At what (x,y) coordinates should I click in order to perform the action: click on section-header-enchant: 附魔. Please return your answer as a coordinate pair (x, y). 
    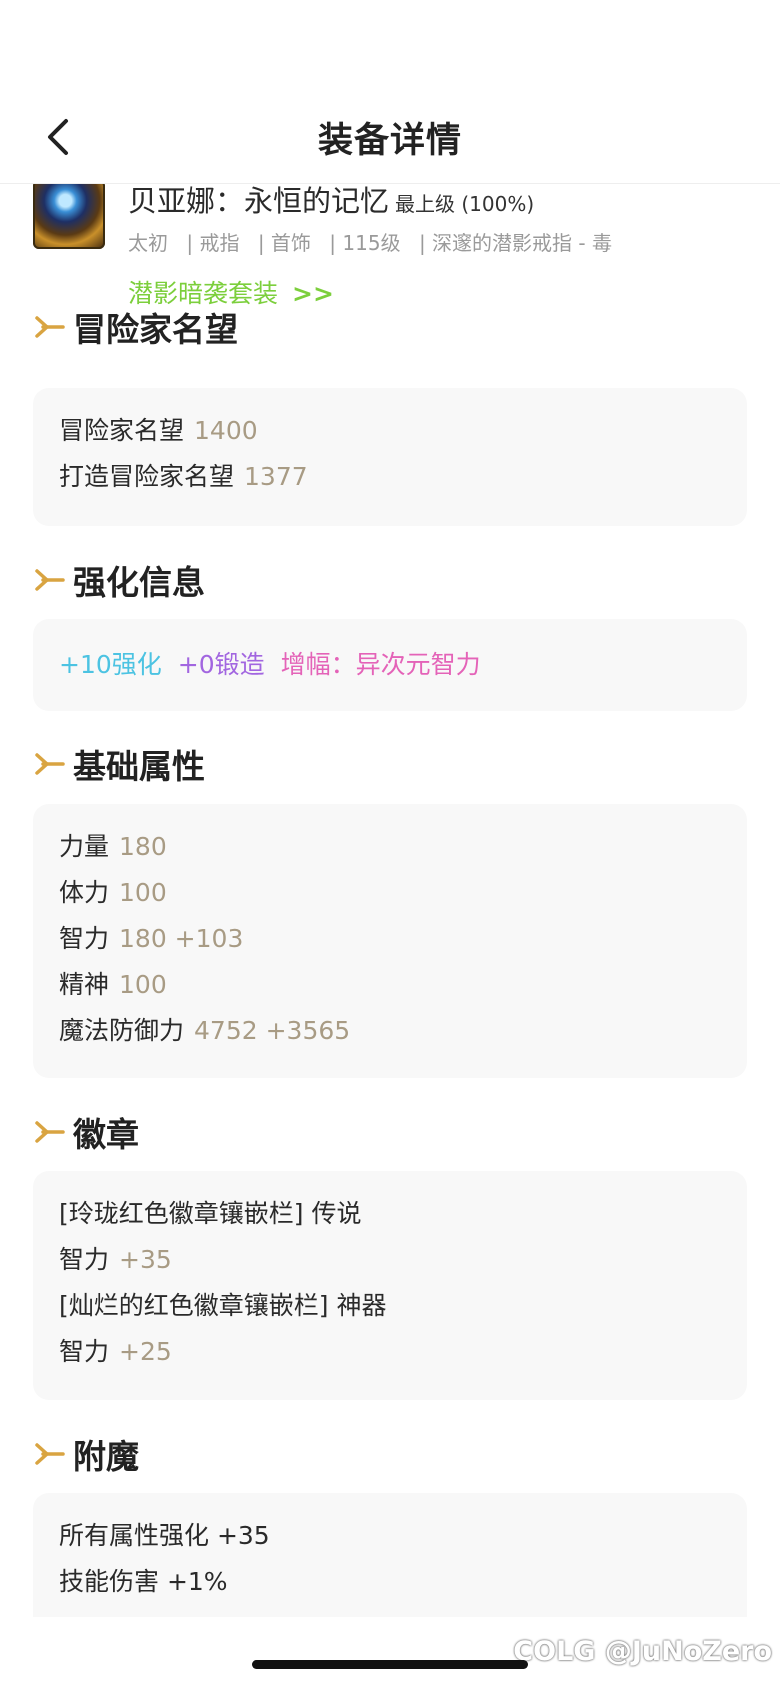
    Looking at the image, I should click on (86, 1454).